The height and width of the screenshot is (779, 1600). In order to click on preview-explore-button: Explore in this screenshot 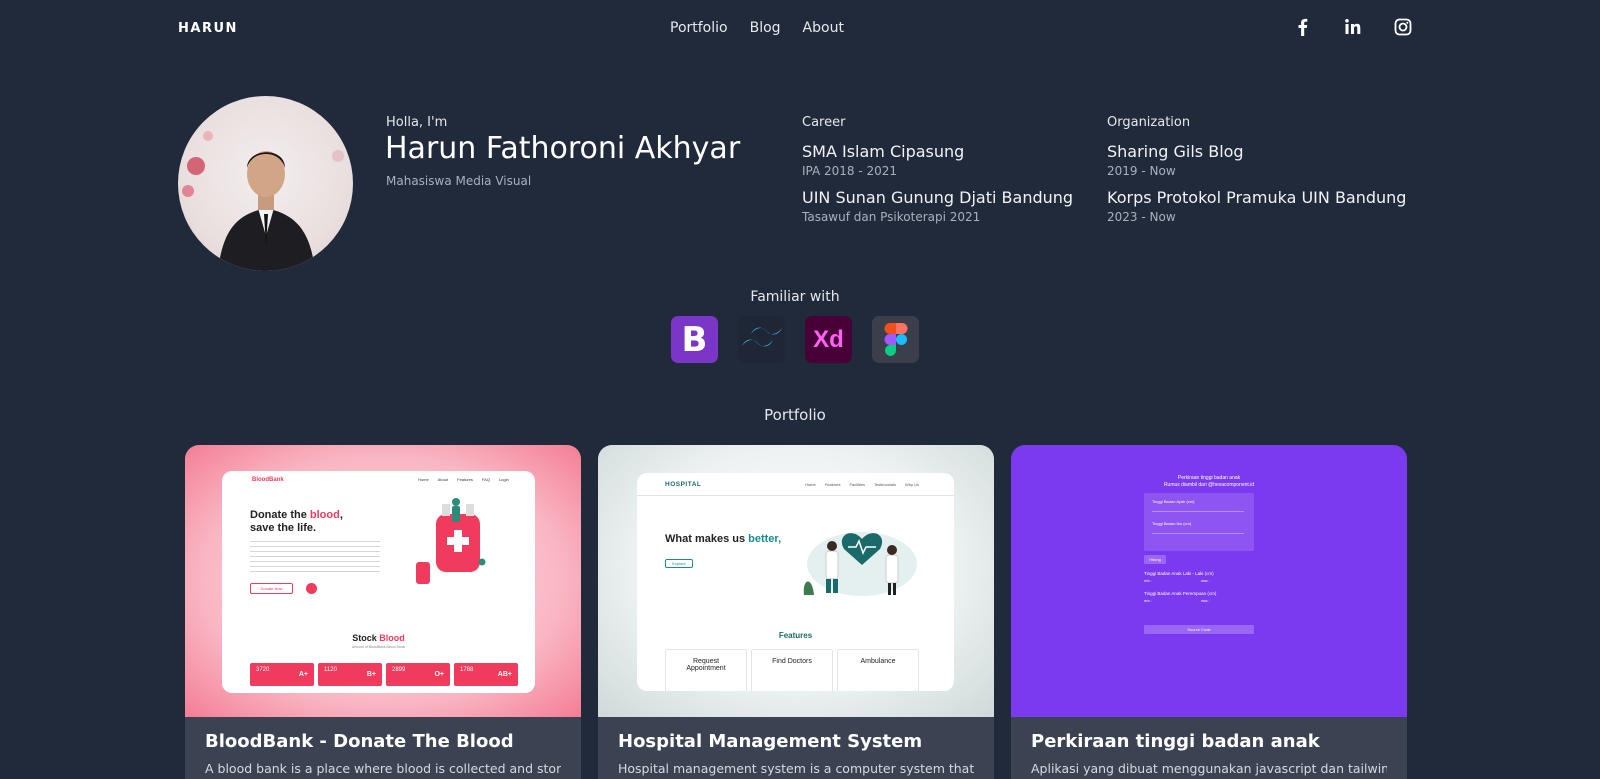, I will do `click(679, 563)`.